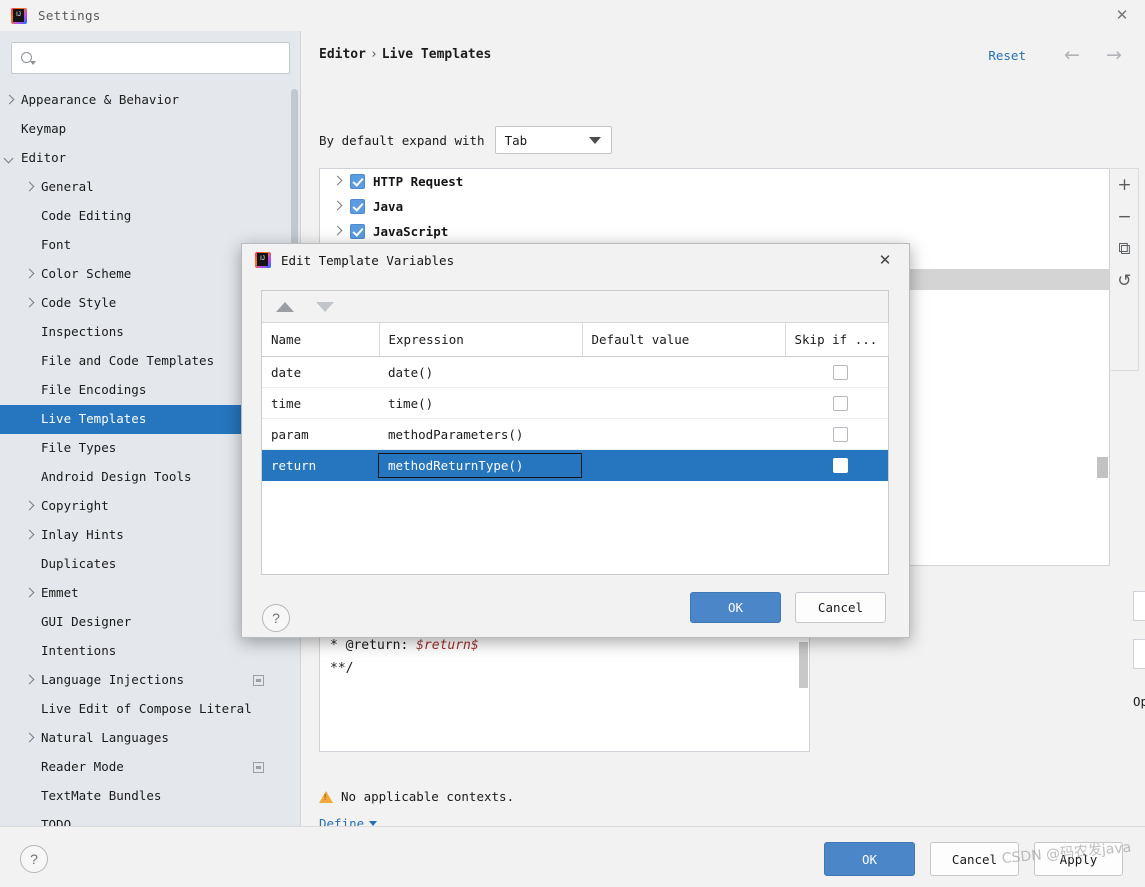  What do you see at coordinates (480, 372) in the screenshot?
I see `variable-expression-cell: date()` at bounding box center [480, 372].